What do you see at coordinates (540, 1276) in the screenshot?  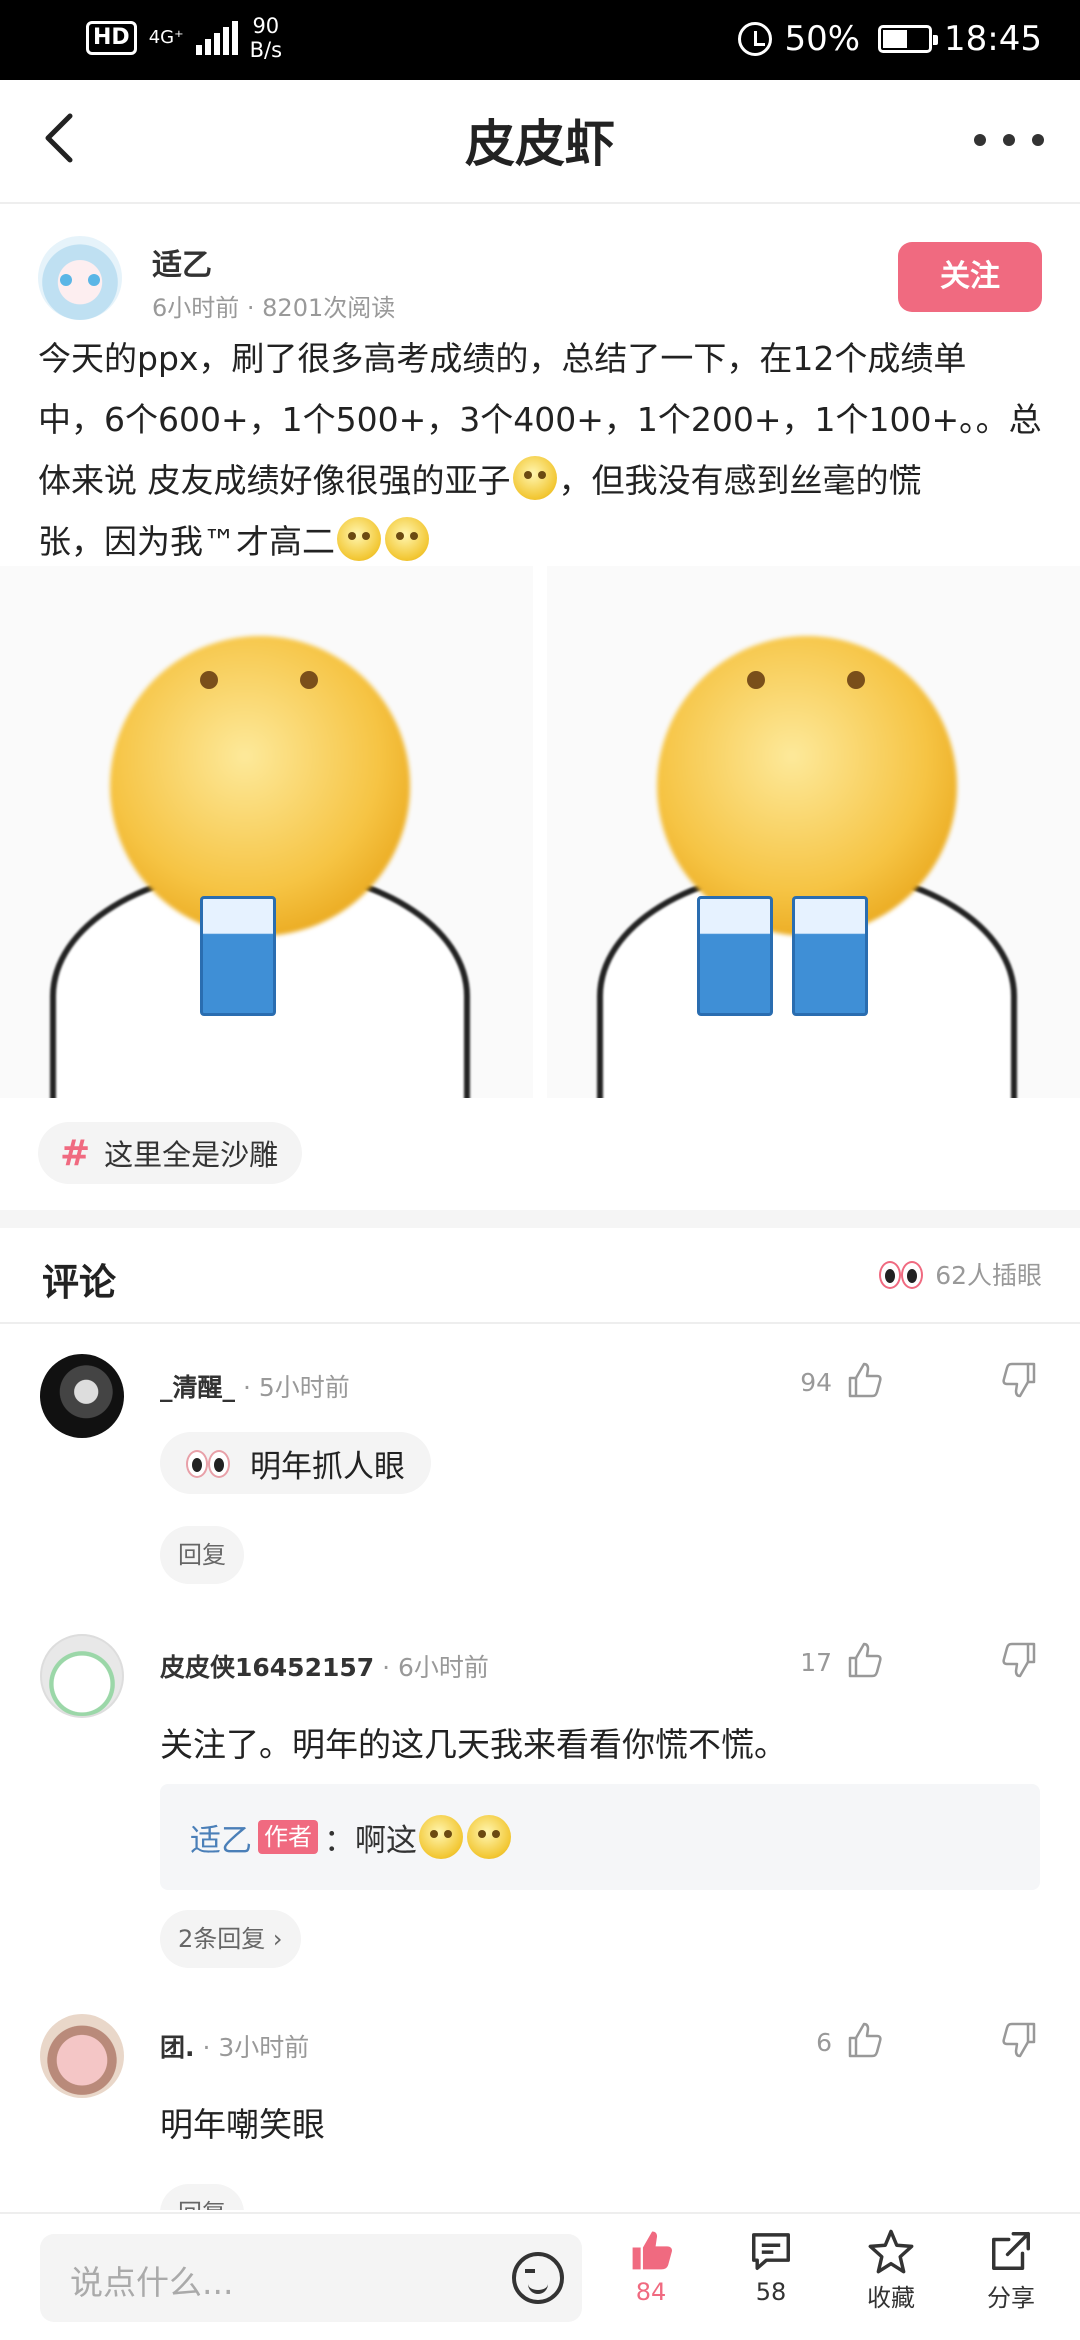 I see `comments-header: 评论 62人插眼` at bounding box center [540, 1276].